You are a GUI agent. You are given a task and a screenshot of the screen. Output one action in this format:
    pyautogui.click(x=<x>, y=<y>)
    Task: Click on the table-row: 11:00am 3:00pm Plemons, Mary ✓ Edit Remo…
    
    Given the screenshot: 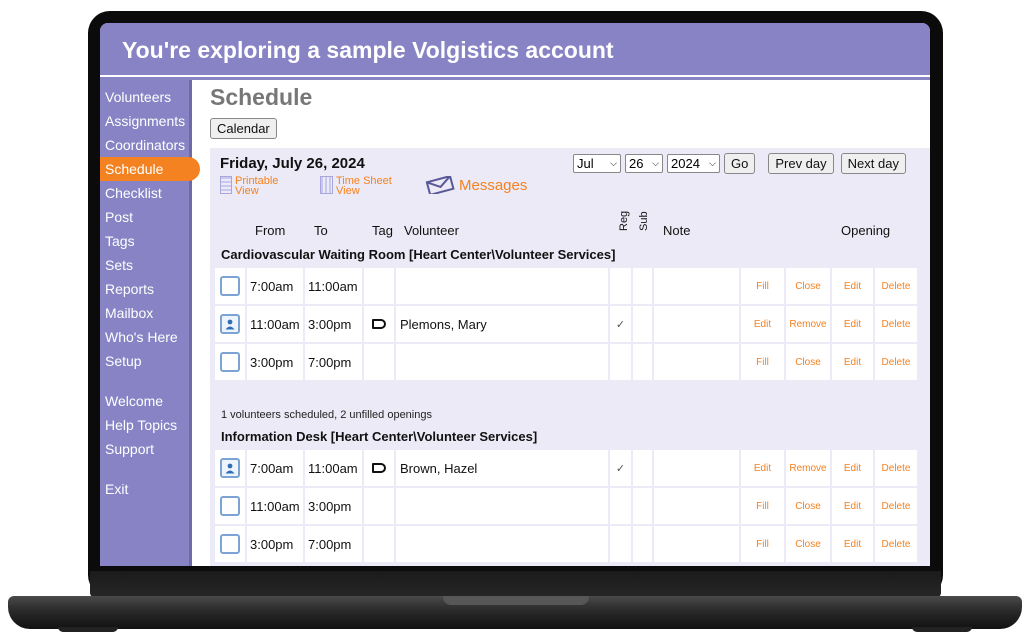 What is the action you would take?
    pyautogui.click(x=566, y=324)
    